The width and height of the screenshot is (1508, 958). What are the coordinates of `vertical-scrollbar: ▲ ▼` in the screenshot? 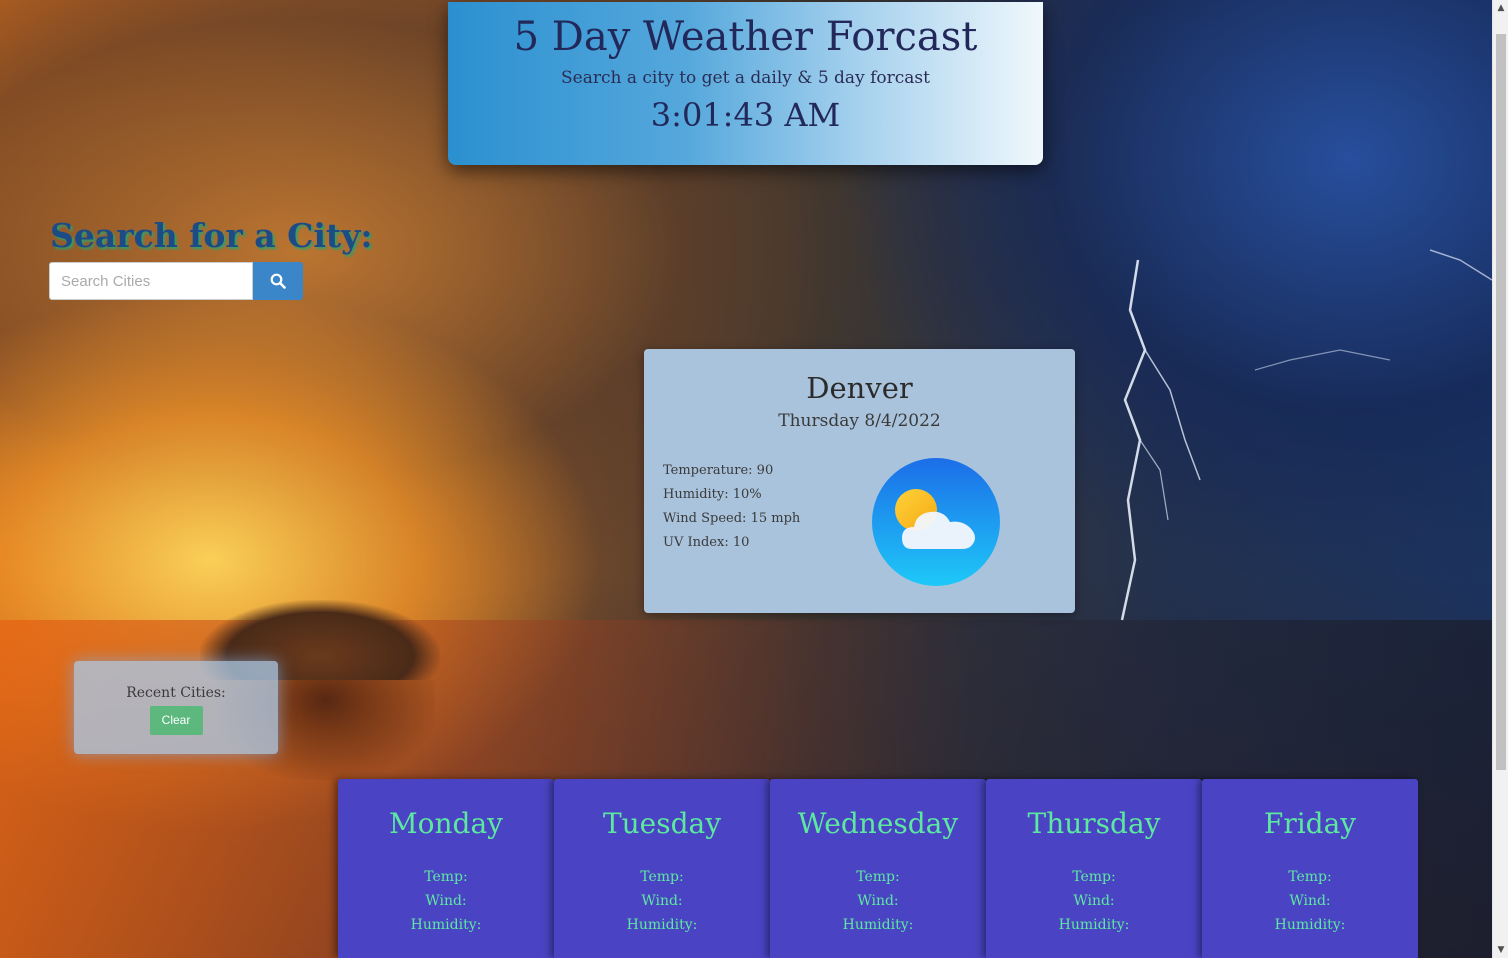 It's located at (1500, 479).